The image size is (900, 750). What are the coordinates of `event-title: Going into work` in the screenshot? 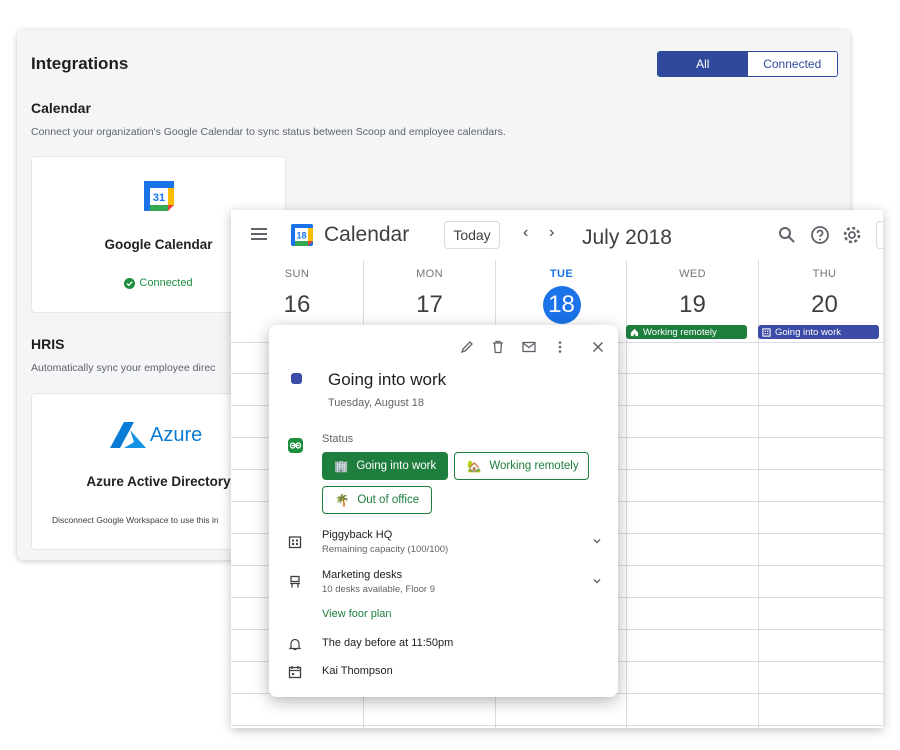 It's located at (387, 379).